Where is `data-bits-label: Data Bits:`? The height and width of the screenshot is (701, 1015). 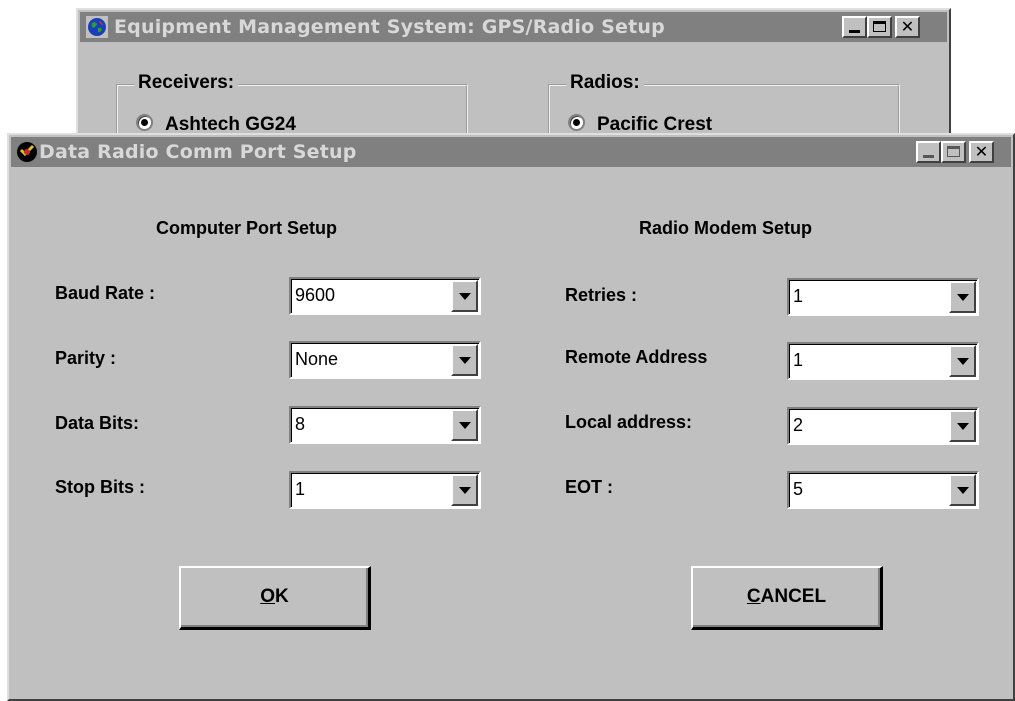 data-bits-label: Data Bits: is located at coordinates (97, 423).